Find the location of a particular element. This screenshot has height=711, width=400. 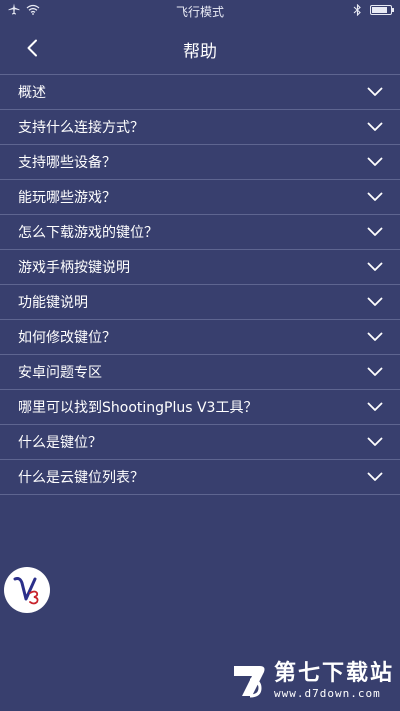

airplane-mode-label: 飞行模式 is located at coordinates (199, 12).